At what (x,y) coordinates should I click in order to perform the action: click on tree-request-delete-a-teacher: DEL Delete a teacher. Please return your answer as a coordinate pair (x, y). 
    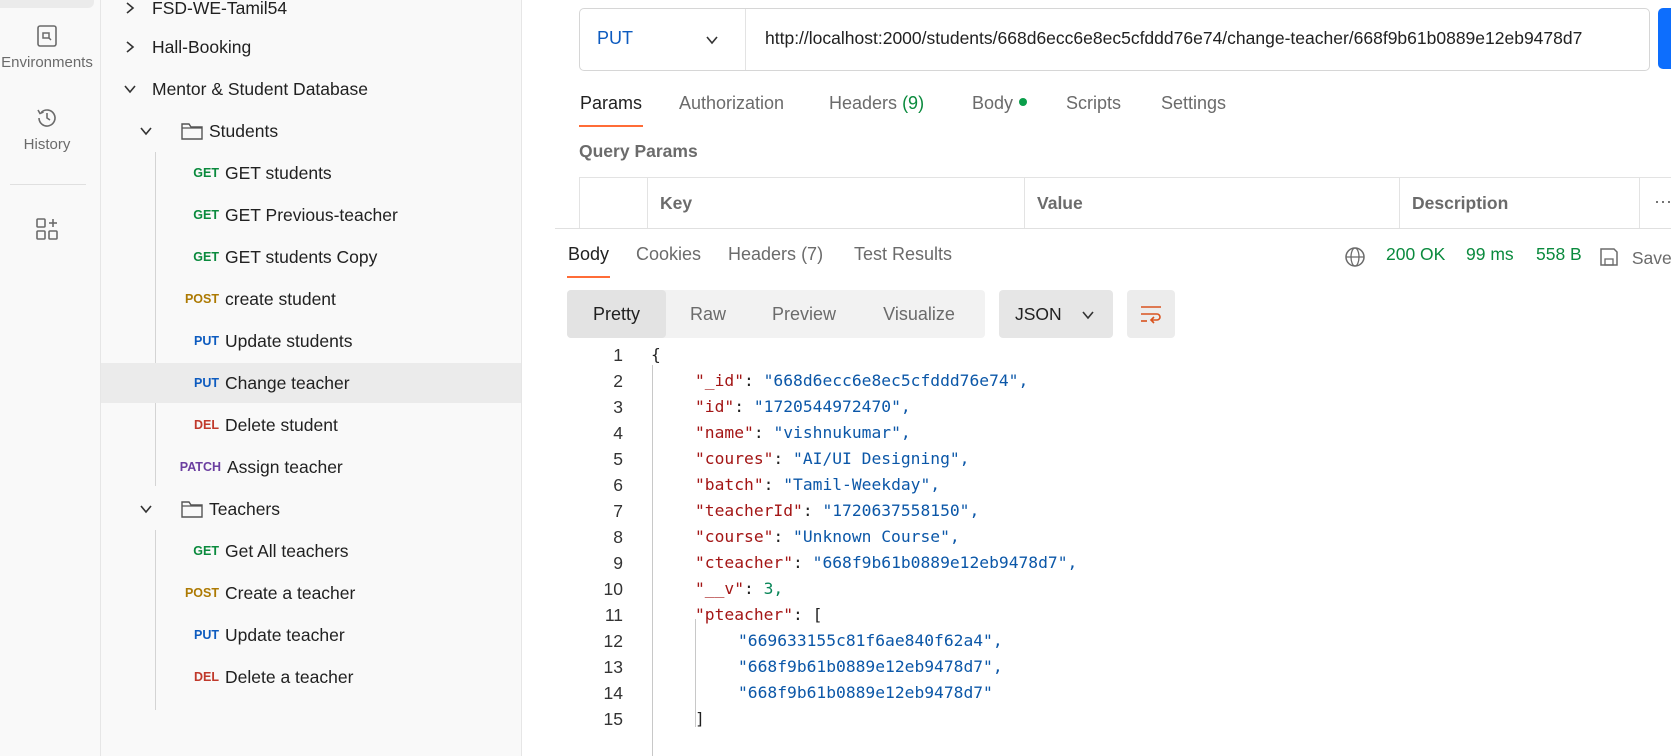
    Looking at the image, I should click on (311, 677).